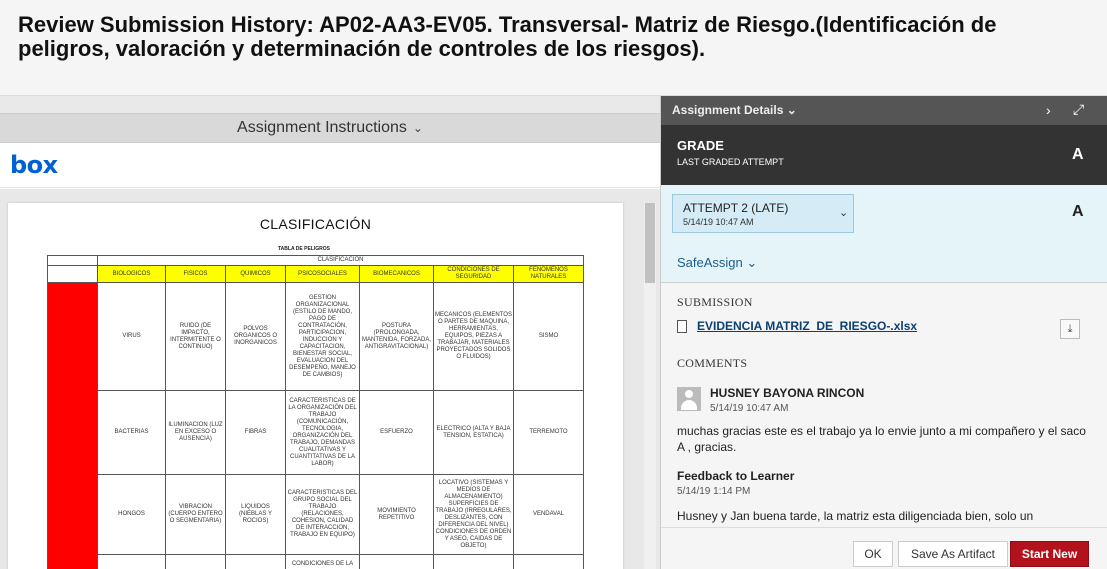 The image size is (1107, 569). Describe the element at coordinates (1078, 109) in the screenshot. I see `expand-icon: ⤢` at that location.